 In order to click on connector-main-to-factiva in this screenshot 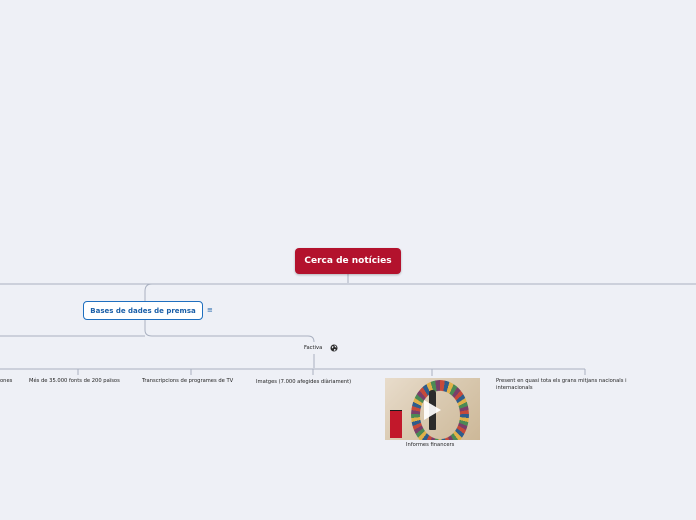, I will do `click(229, 331)`.